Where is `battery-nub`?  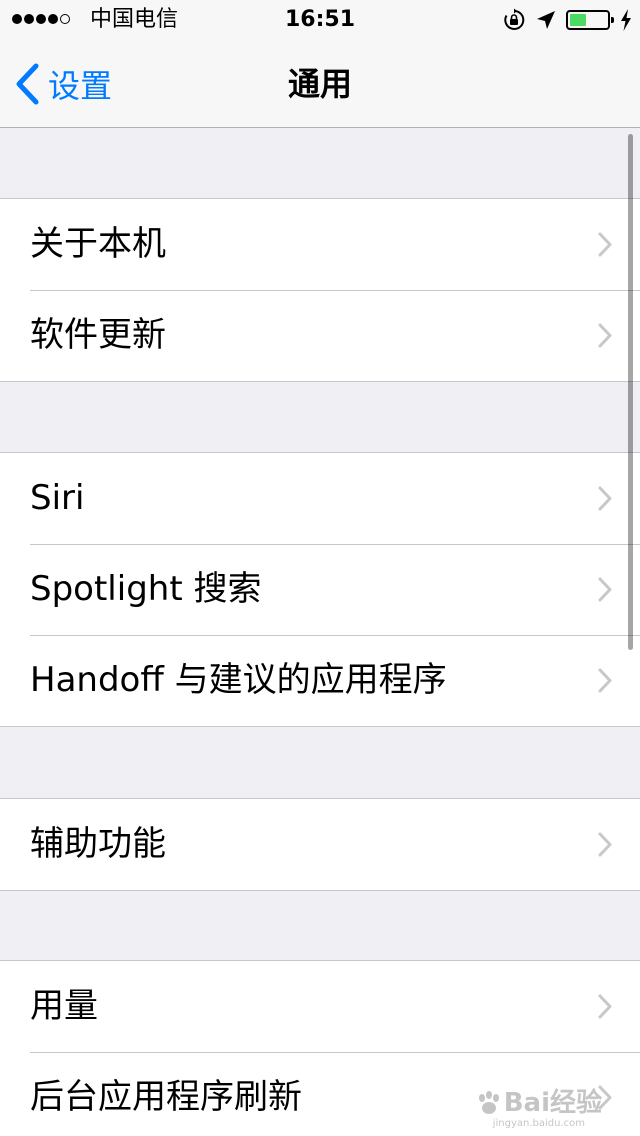 battery-nub is located at coordinates (612, 20).